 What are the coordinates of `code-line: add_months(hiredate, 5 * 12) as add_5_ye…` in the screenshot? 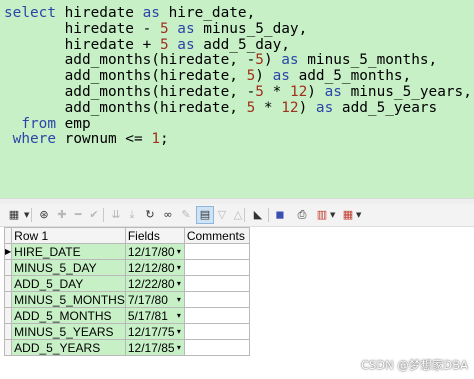 It's located at (239, 108).